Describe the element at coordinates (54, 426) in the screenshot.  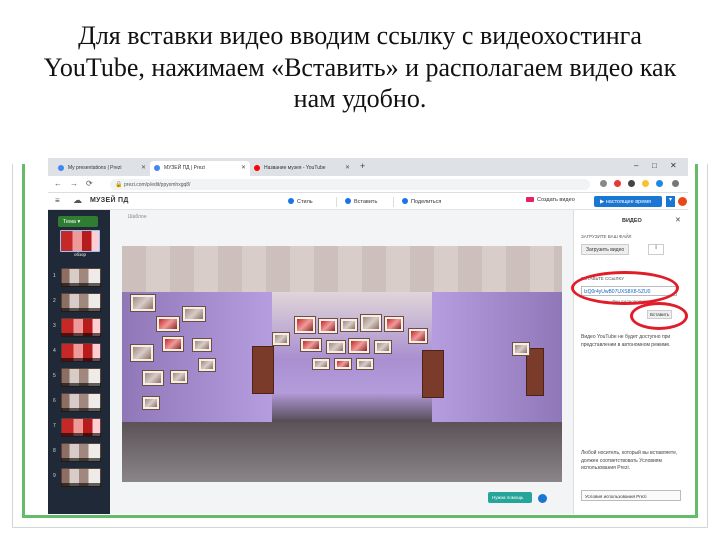
I see `slide-number: 7` at that location.